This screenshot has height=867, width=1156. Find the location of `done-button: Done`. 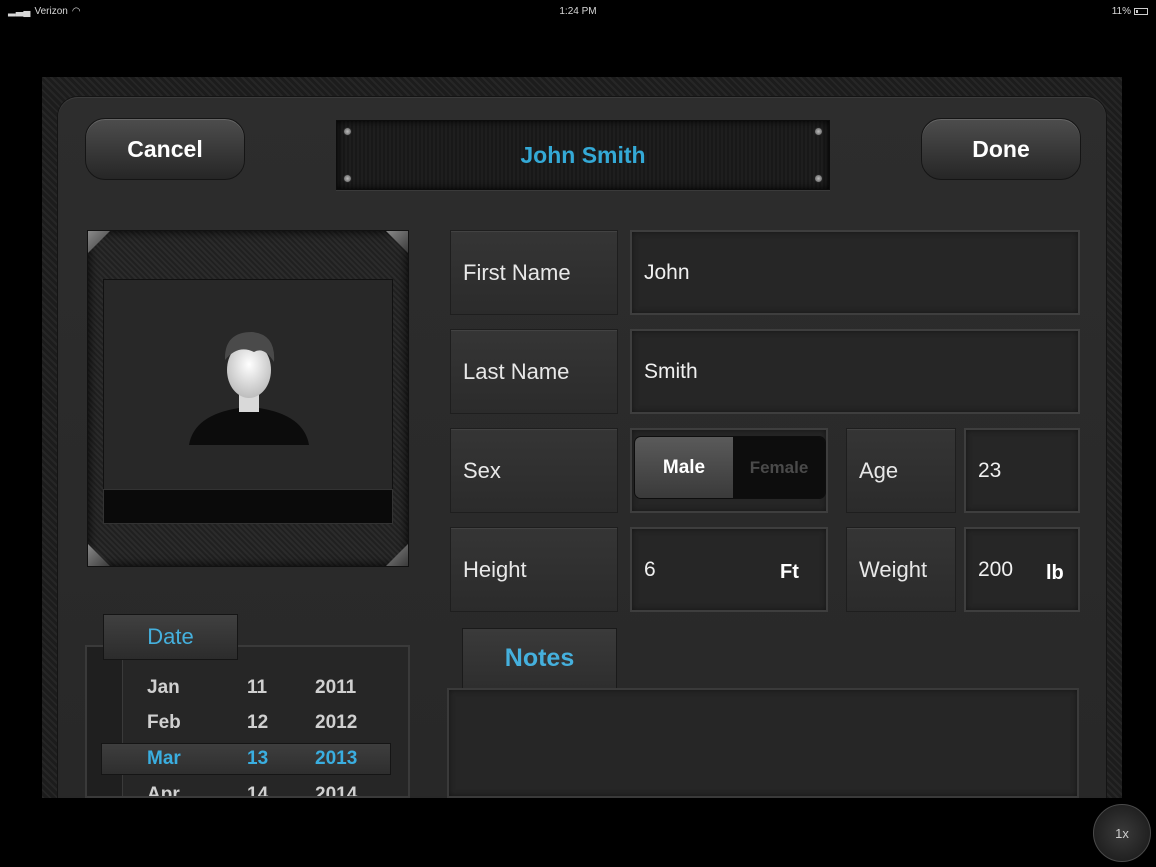

done-button: Done is located at coordinates (1001, 149).